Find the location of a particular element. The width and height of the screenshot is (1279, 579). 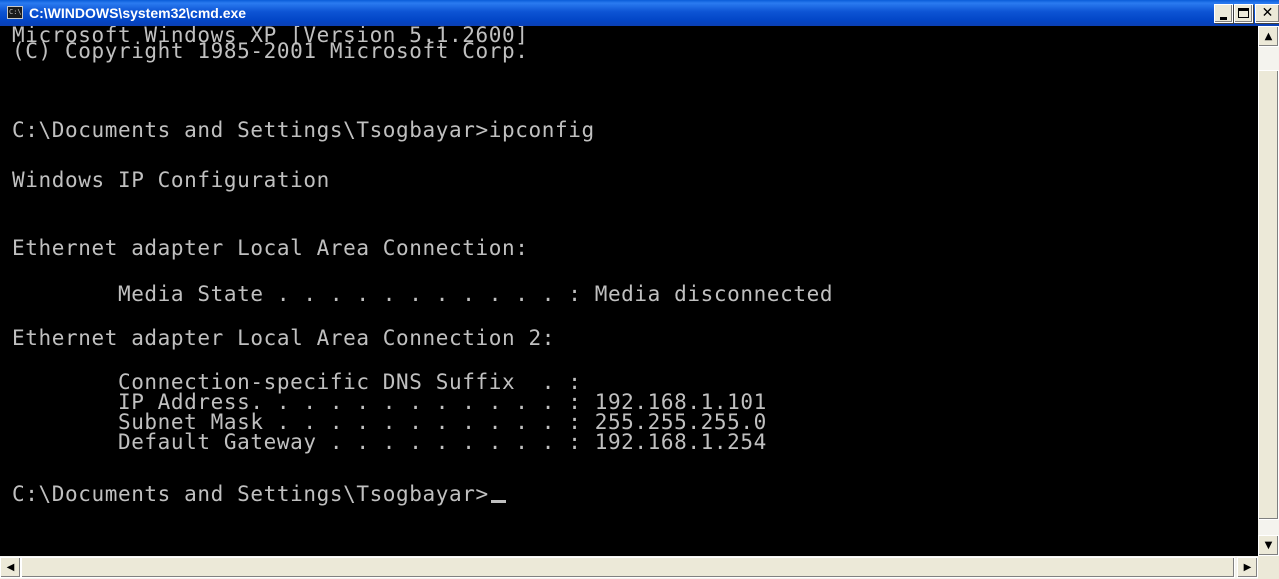

text-cursor is located at coordinates (498, 501).